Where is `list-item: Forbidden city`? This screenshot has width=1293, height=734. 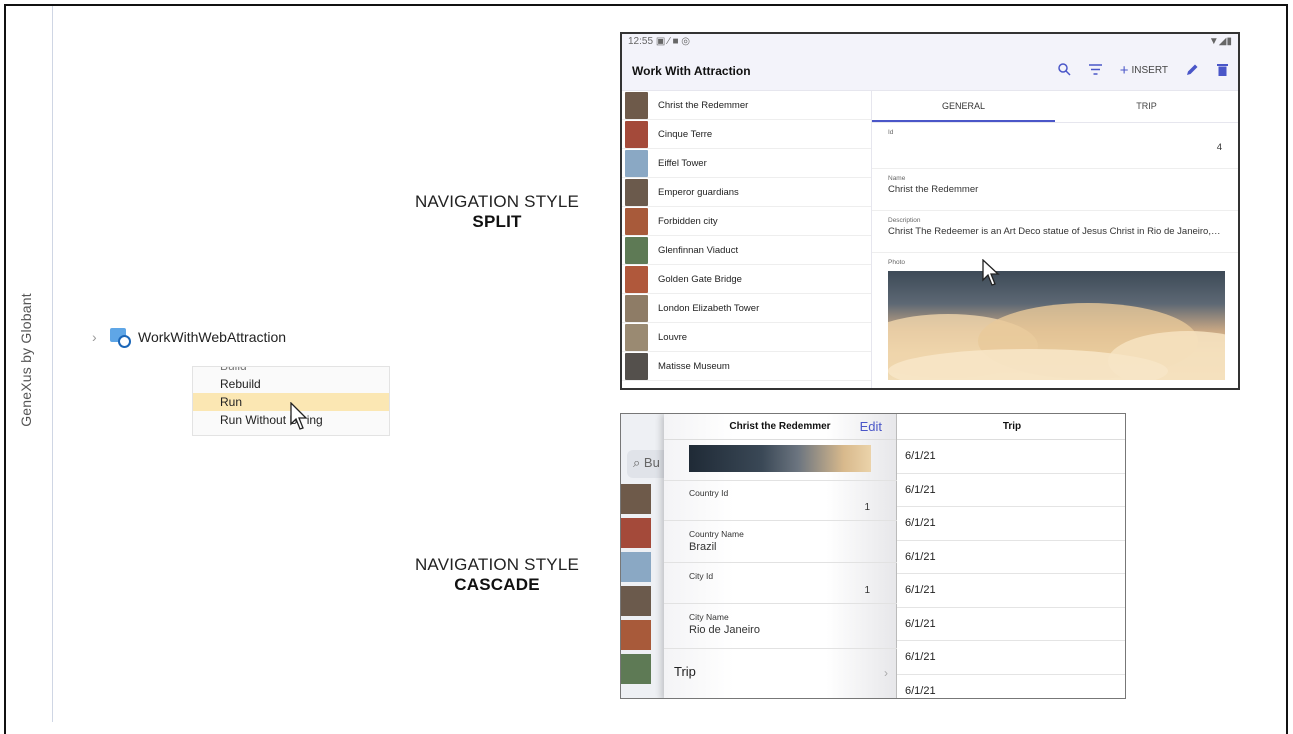 list-item: Forbidden city is located at coordinates (746, 221).